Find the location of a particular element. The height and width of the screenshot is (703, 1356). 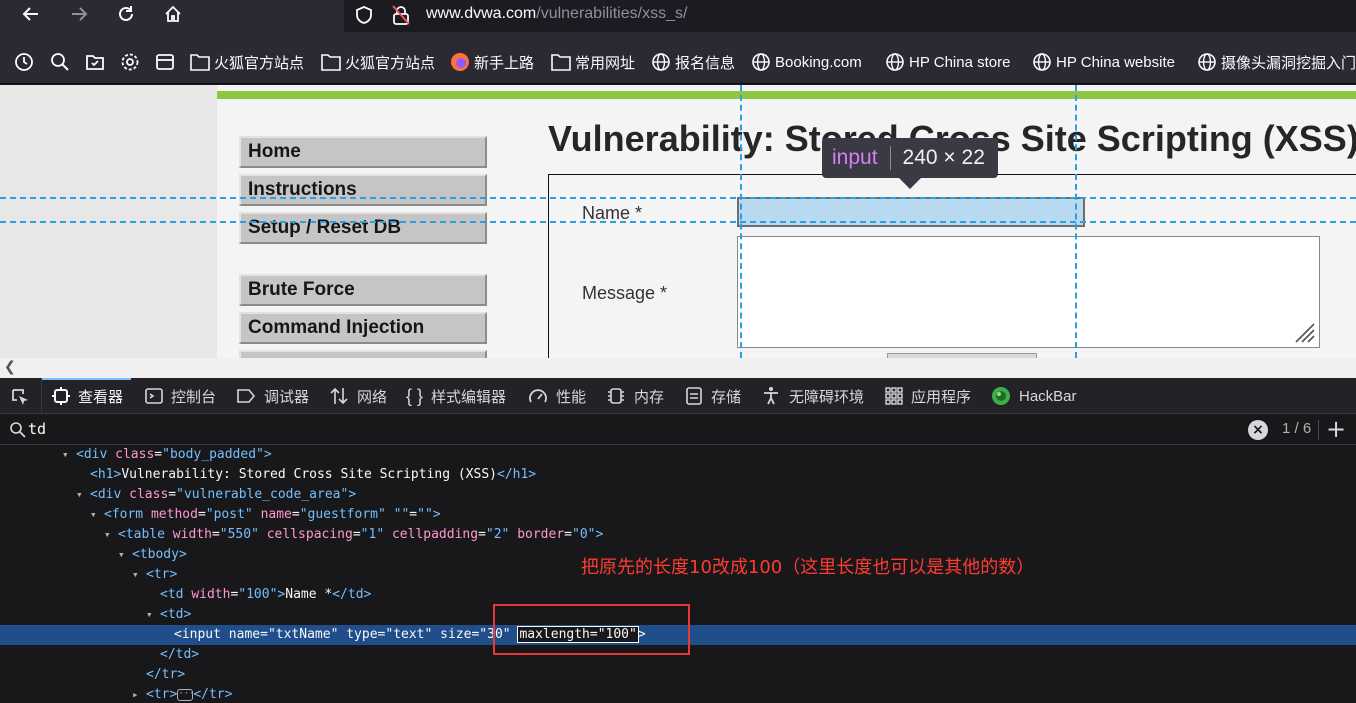

arrow-right-icon is located at coordinates (80, 14).